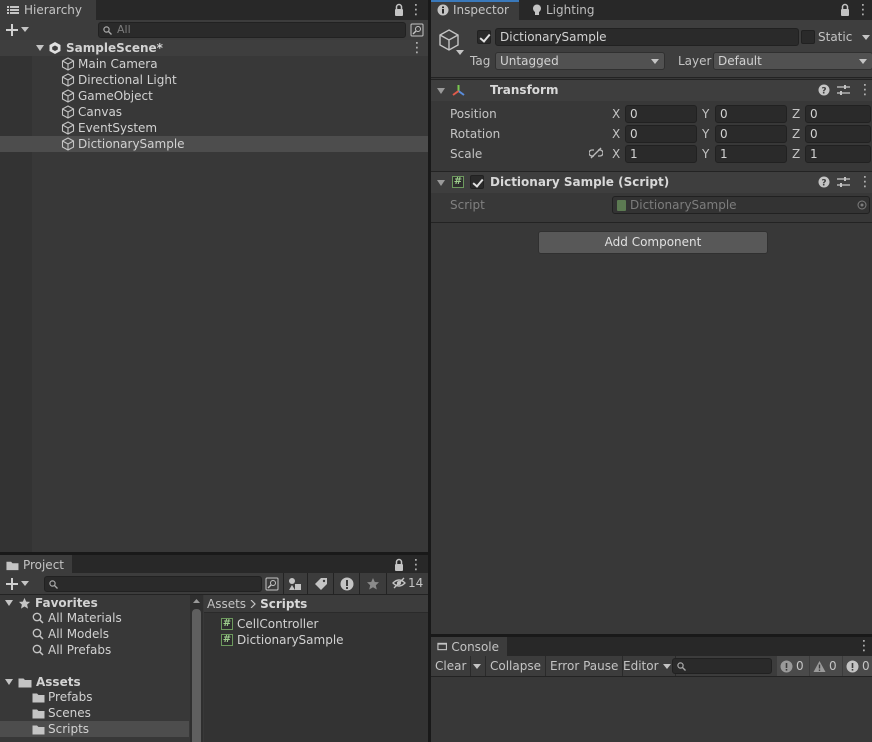 The image size is (872, 742). Describe the element at coordinates (661, 134) in the screenshot. I see `rotation-x-field: 0` at that location.